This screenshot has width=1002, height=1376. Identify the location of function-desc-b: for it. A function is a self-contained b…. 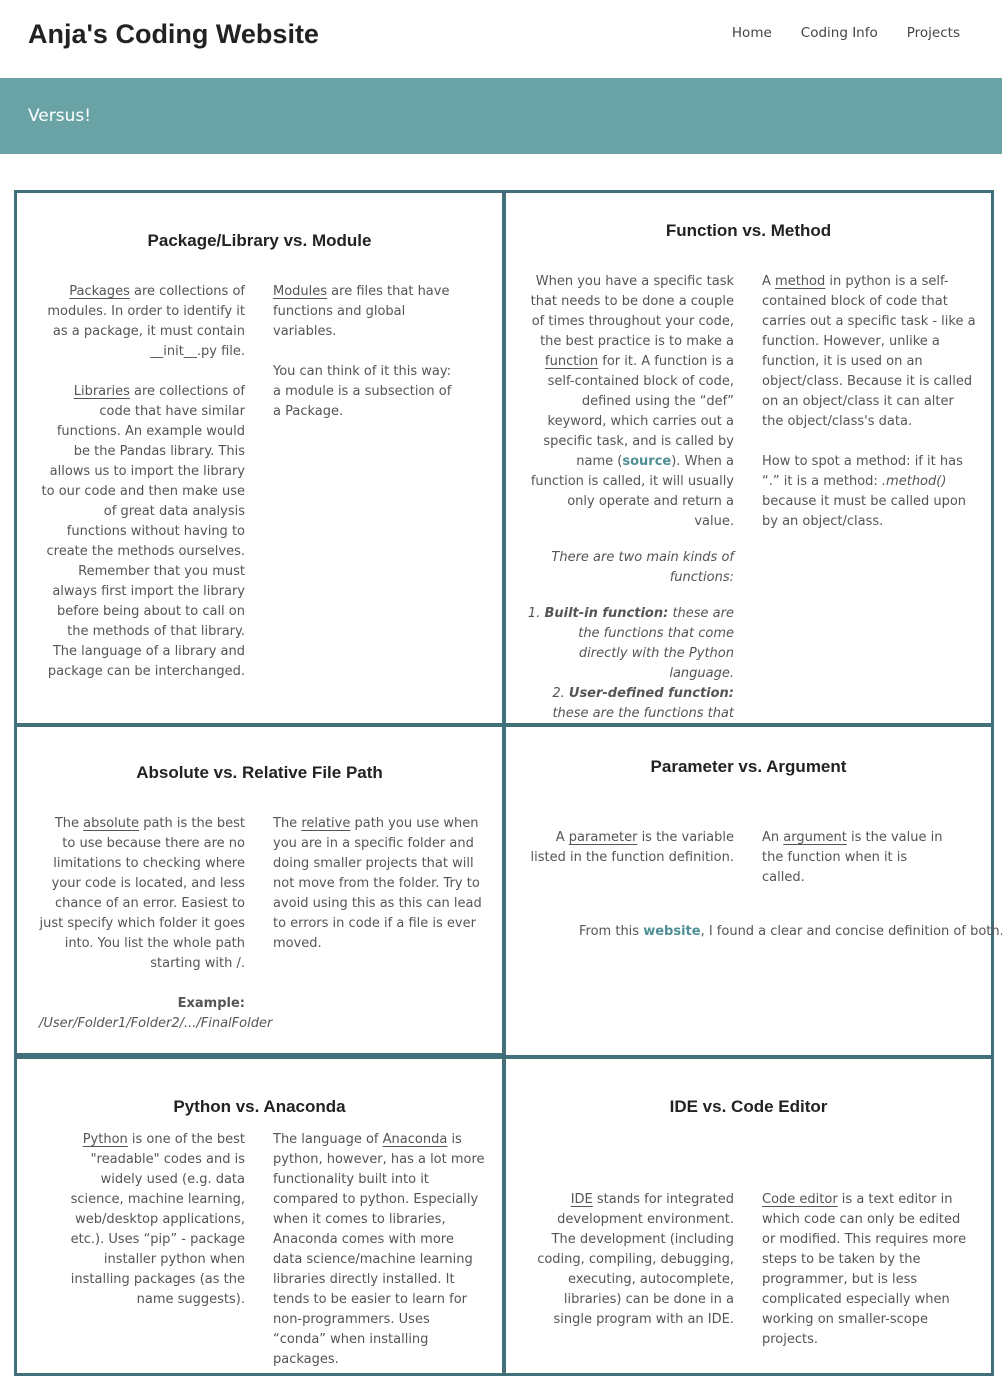
(638, 411).